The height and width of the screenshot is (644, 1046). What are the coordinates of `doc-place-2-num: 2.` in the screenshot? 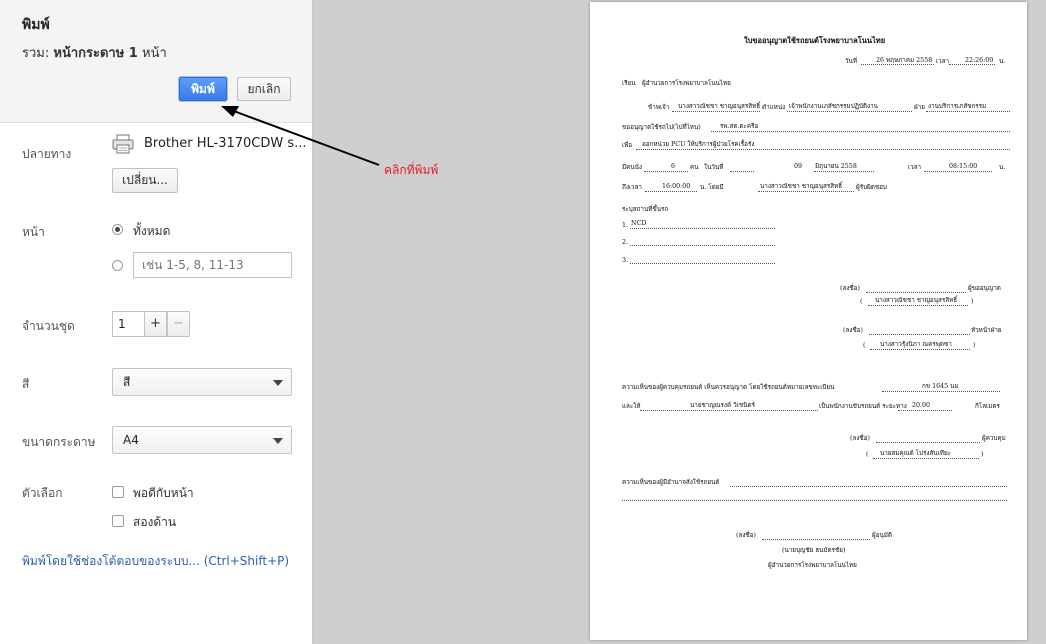 It's located at (625, 242).